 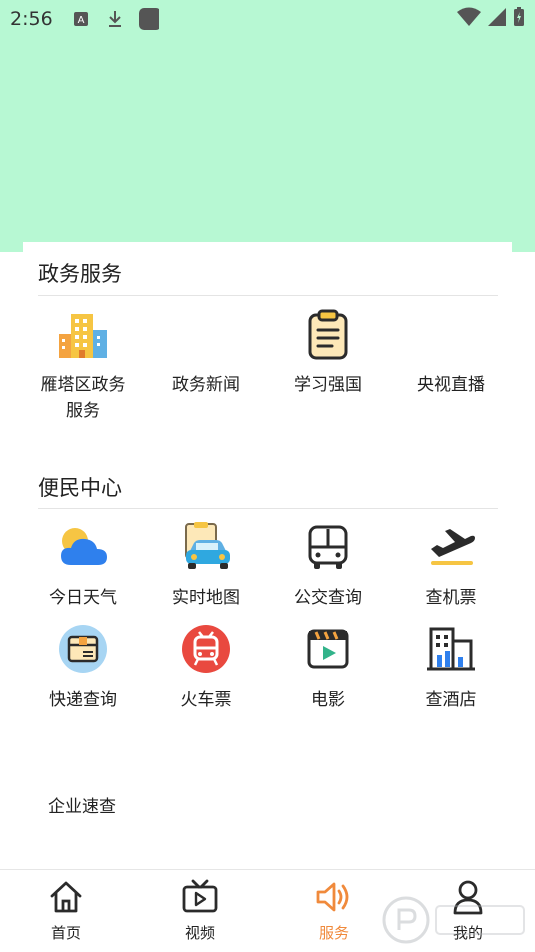 What do you see at coordinates (66, 897) in the screenshot?
I see `home-icon` at bounding box center [66, 897].